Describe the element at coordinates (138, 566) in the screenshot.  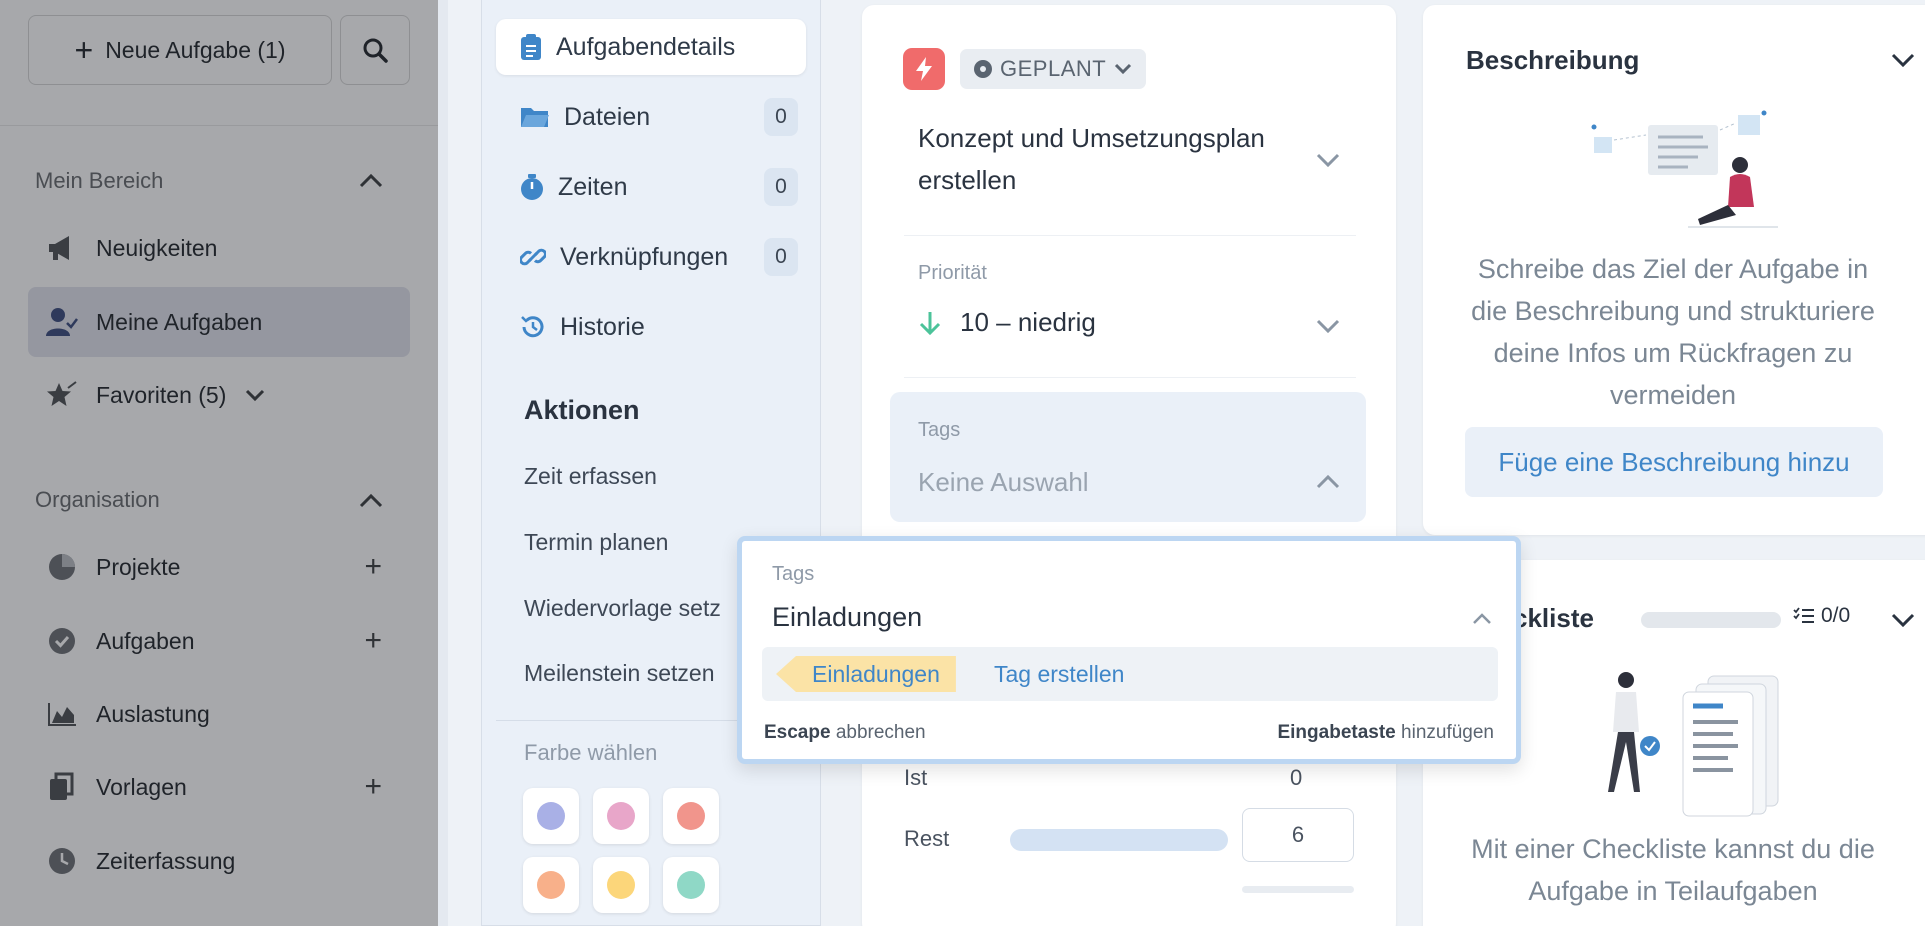
I see `sidebar-item-label: Projekte` at that location.